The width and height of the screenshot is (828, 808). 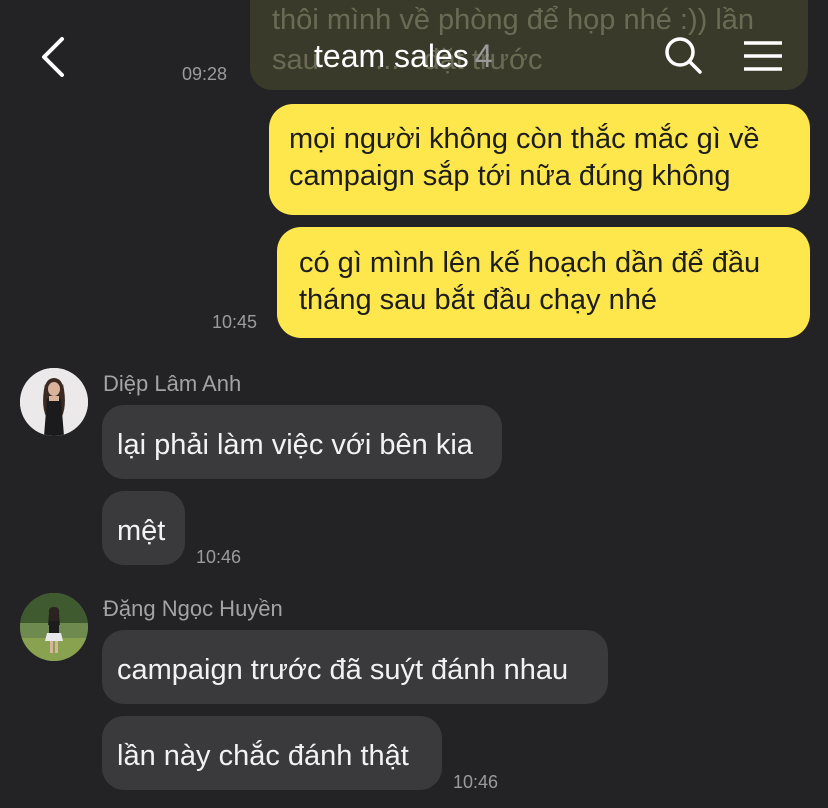 What do you see at coordinates (483, 56) in the screenshot?
I see `member-count: 4` at bounding box center [483, 56].